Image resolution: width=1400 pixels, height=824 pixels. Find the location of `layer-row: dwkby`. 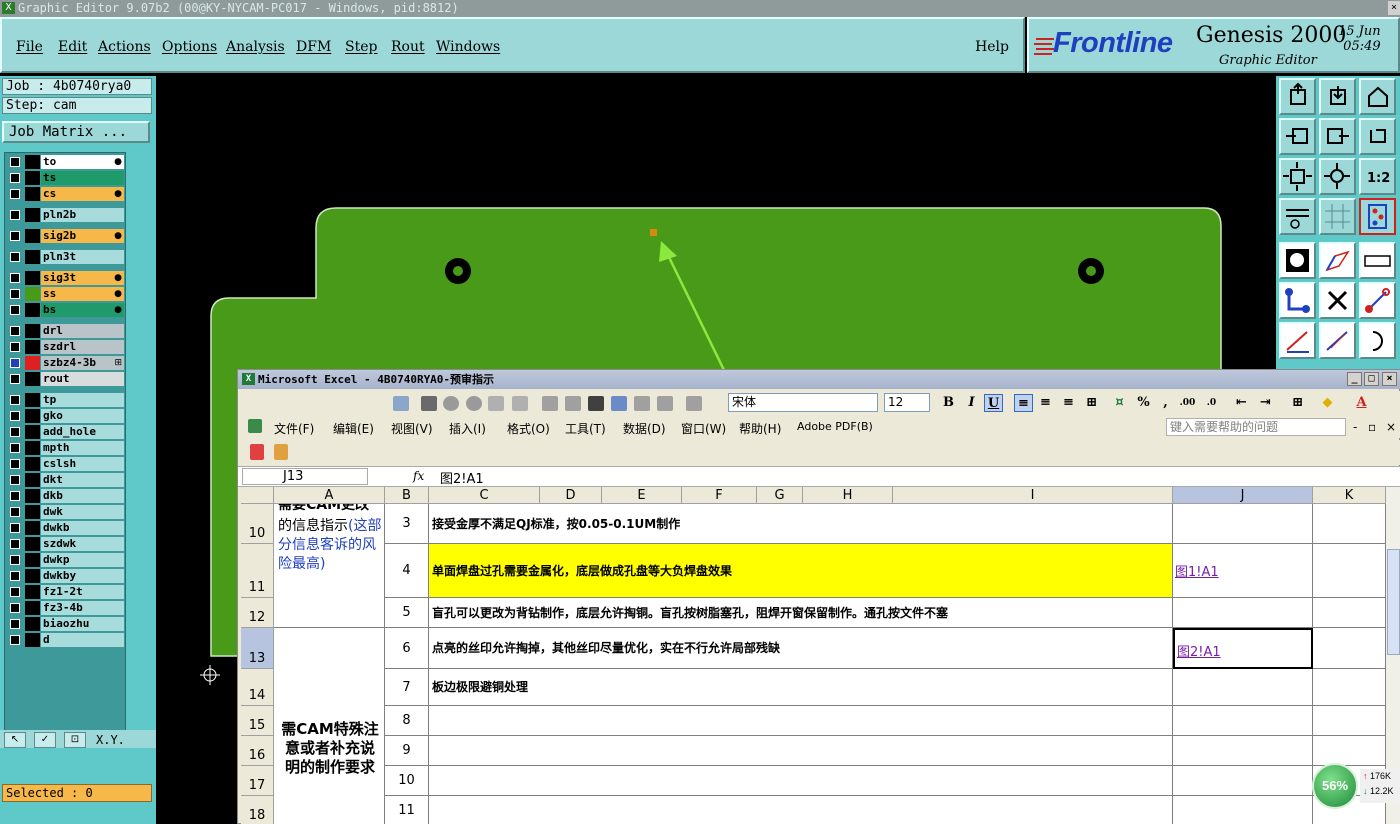

layer-row: dwkby is located at coordinates (66, 576).